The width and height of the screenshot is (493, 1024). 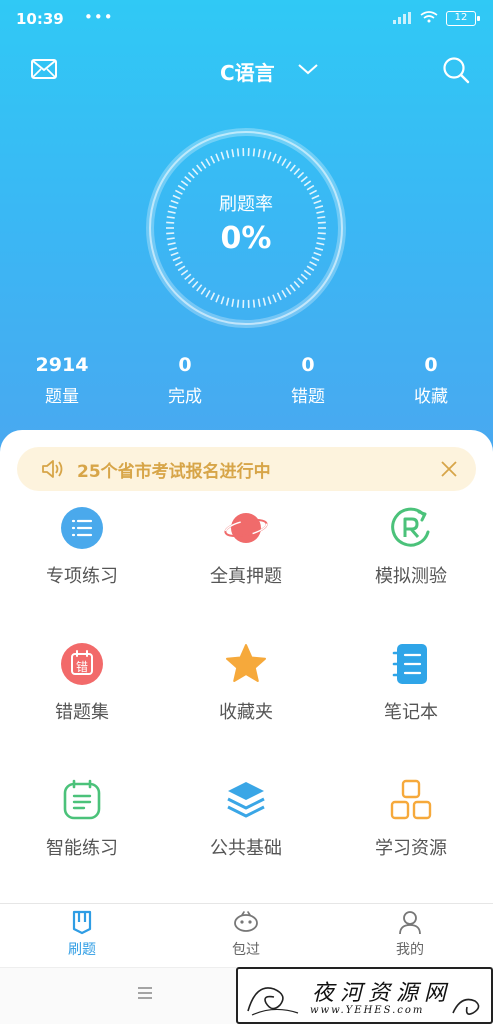 I want to click on layers-icon, so click(x=246, y=800).